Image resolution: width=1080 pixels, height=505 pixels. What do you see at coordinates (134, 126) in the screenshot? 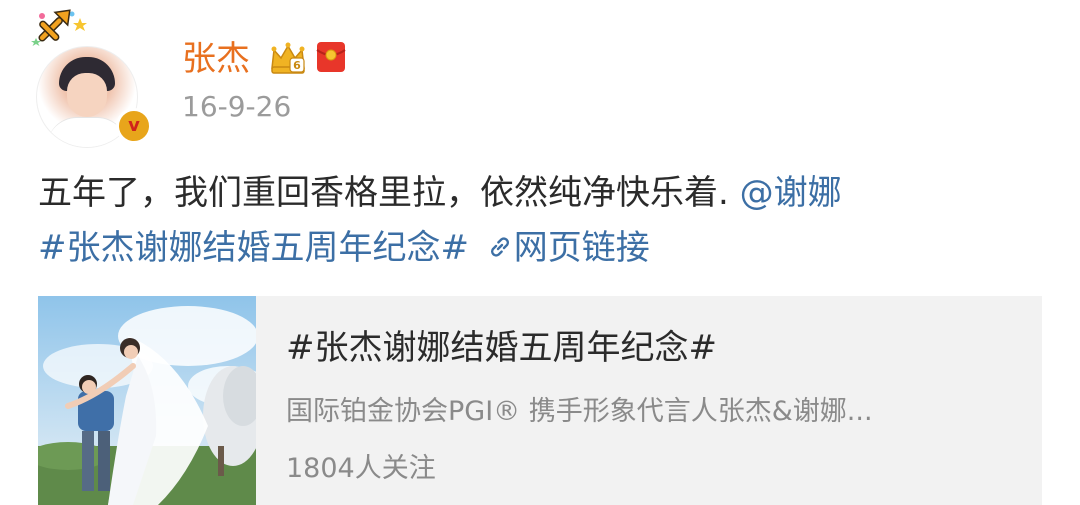
I see `verified-badge: v` at bounding box center [134, 126].